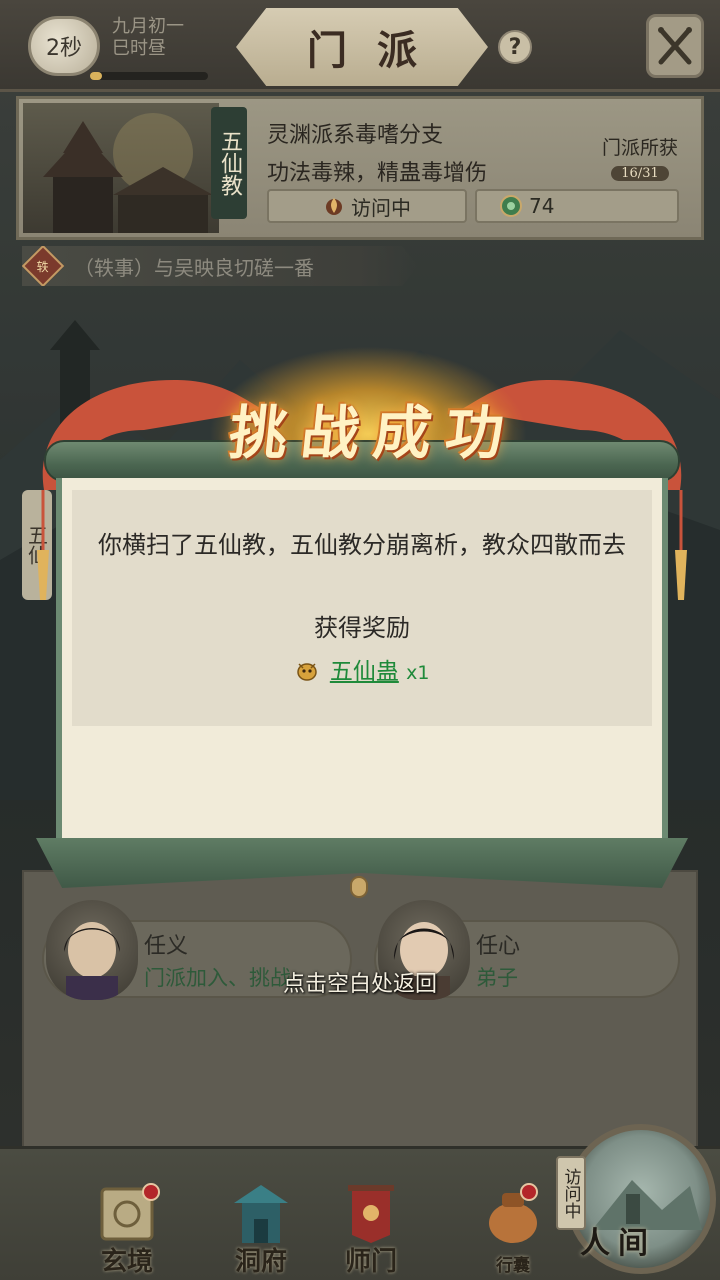 The image size is (720, 1280). I want to click on top-bar: 2秒 九月初一 巳时昼 门派 ?, so click(360, 46).